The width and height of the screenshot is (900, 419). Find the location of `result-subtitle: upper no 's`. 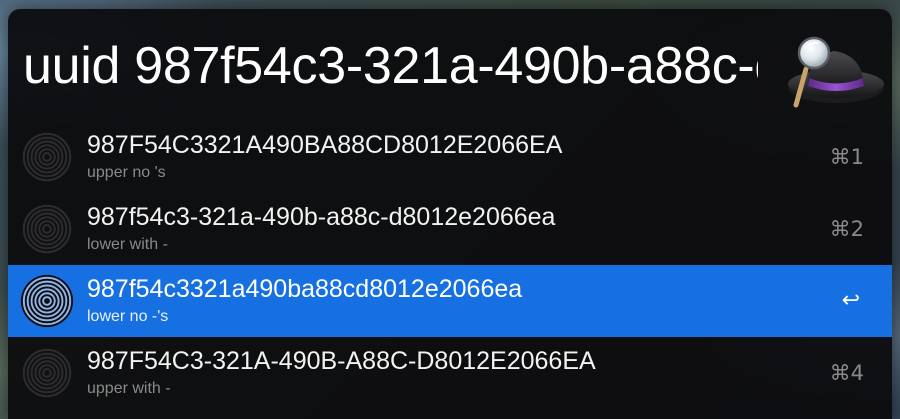

result-subtitle: upper no 's is located at coordinates (126, 172).